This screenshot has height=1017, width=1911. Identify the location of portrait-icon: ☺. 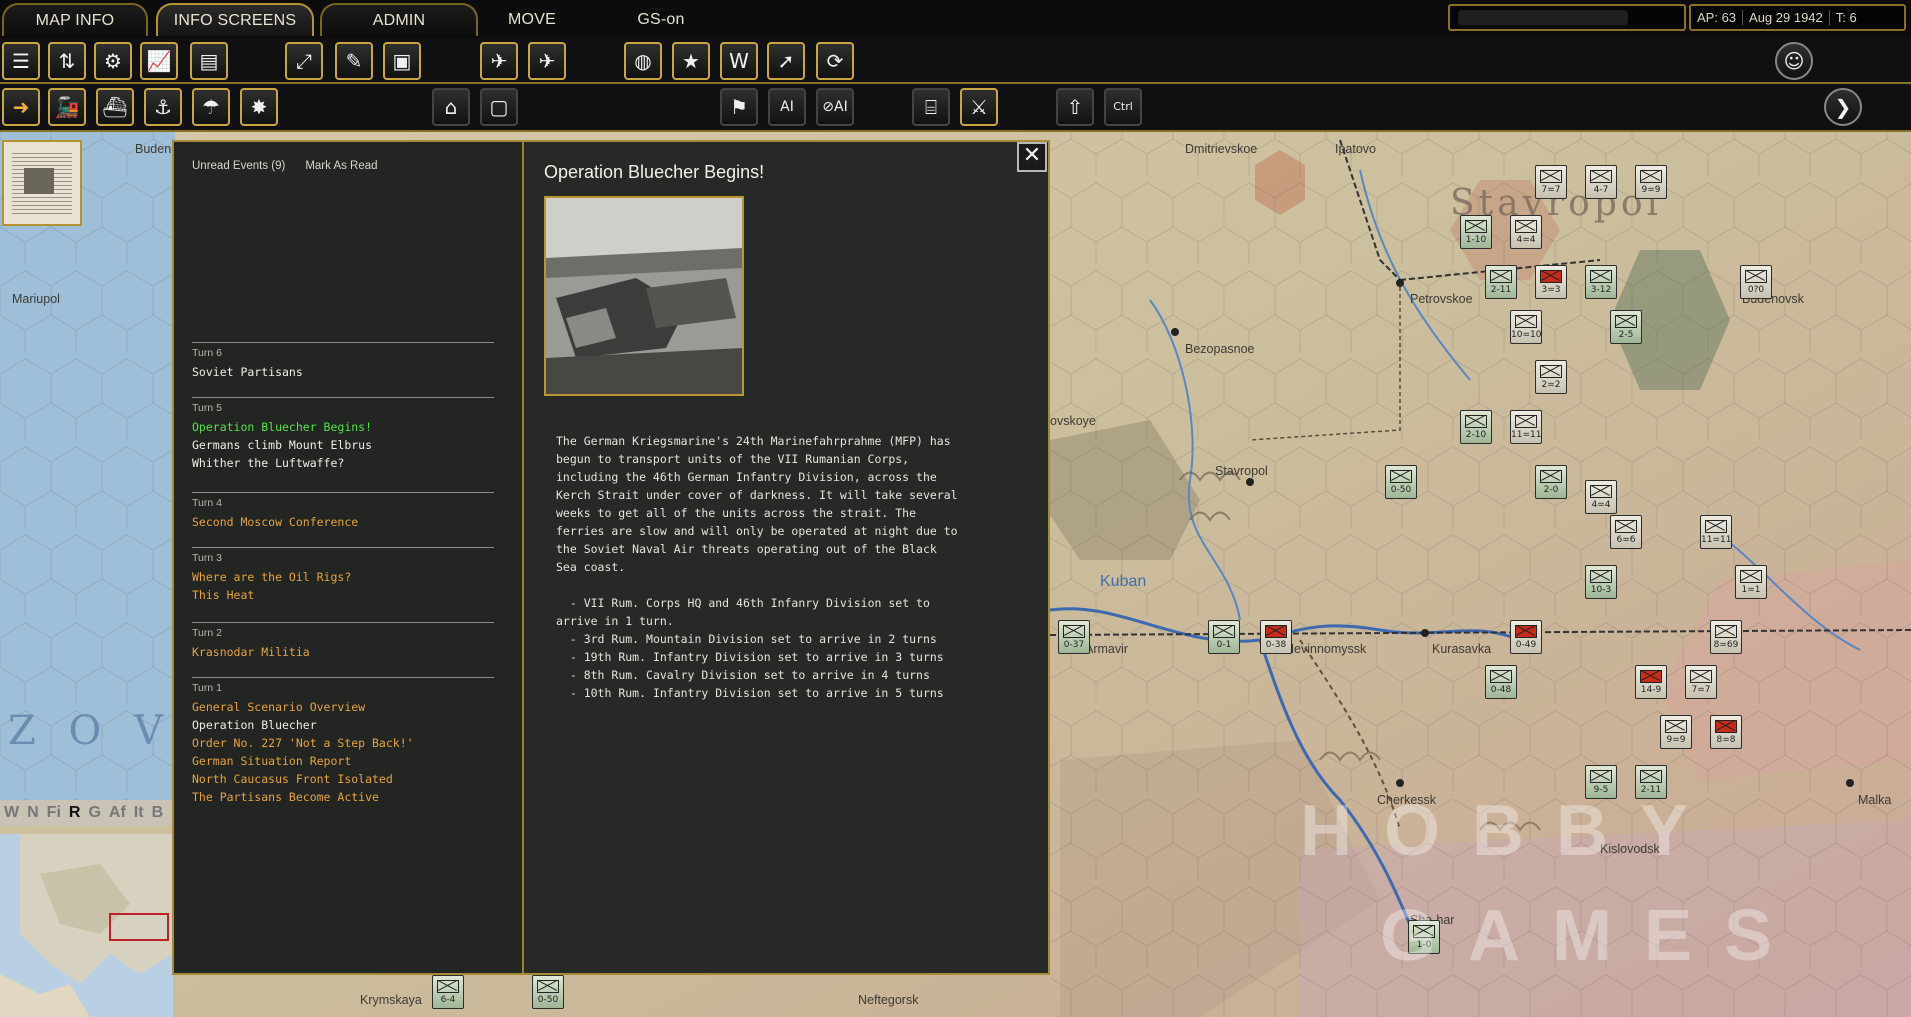
(1794, 61).